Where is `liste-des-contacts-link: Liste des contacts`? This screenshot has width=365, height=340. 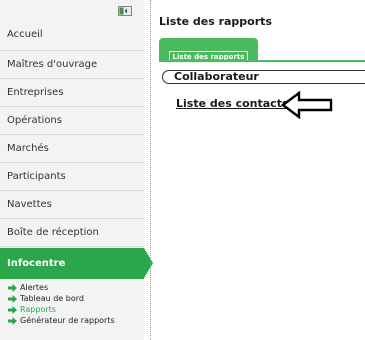
liste-des-contacts-link: Liste des contacts is located at coordinates (232, 103).